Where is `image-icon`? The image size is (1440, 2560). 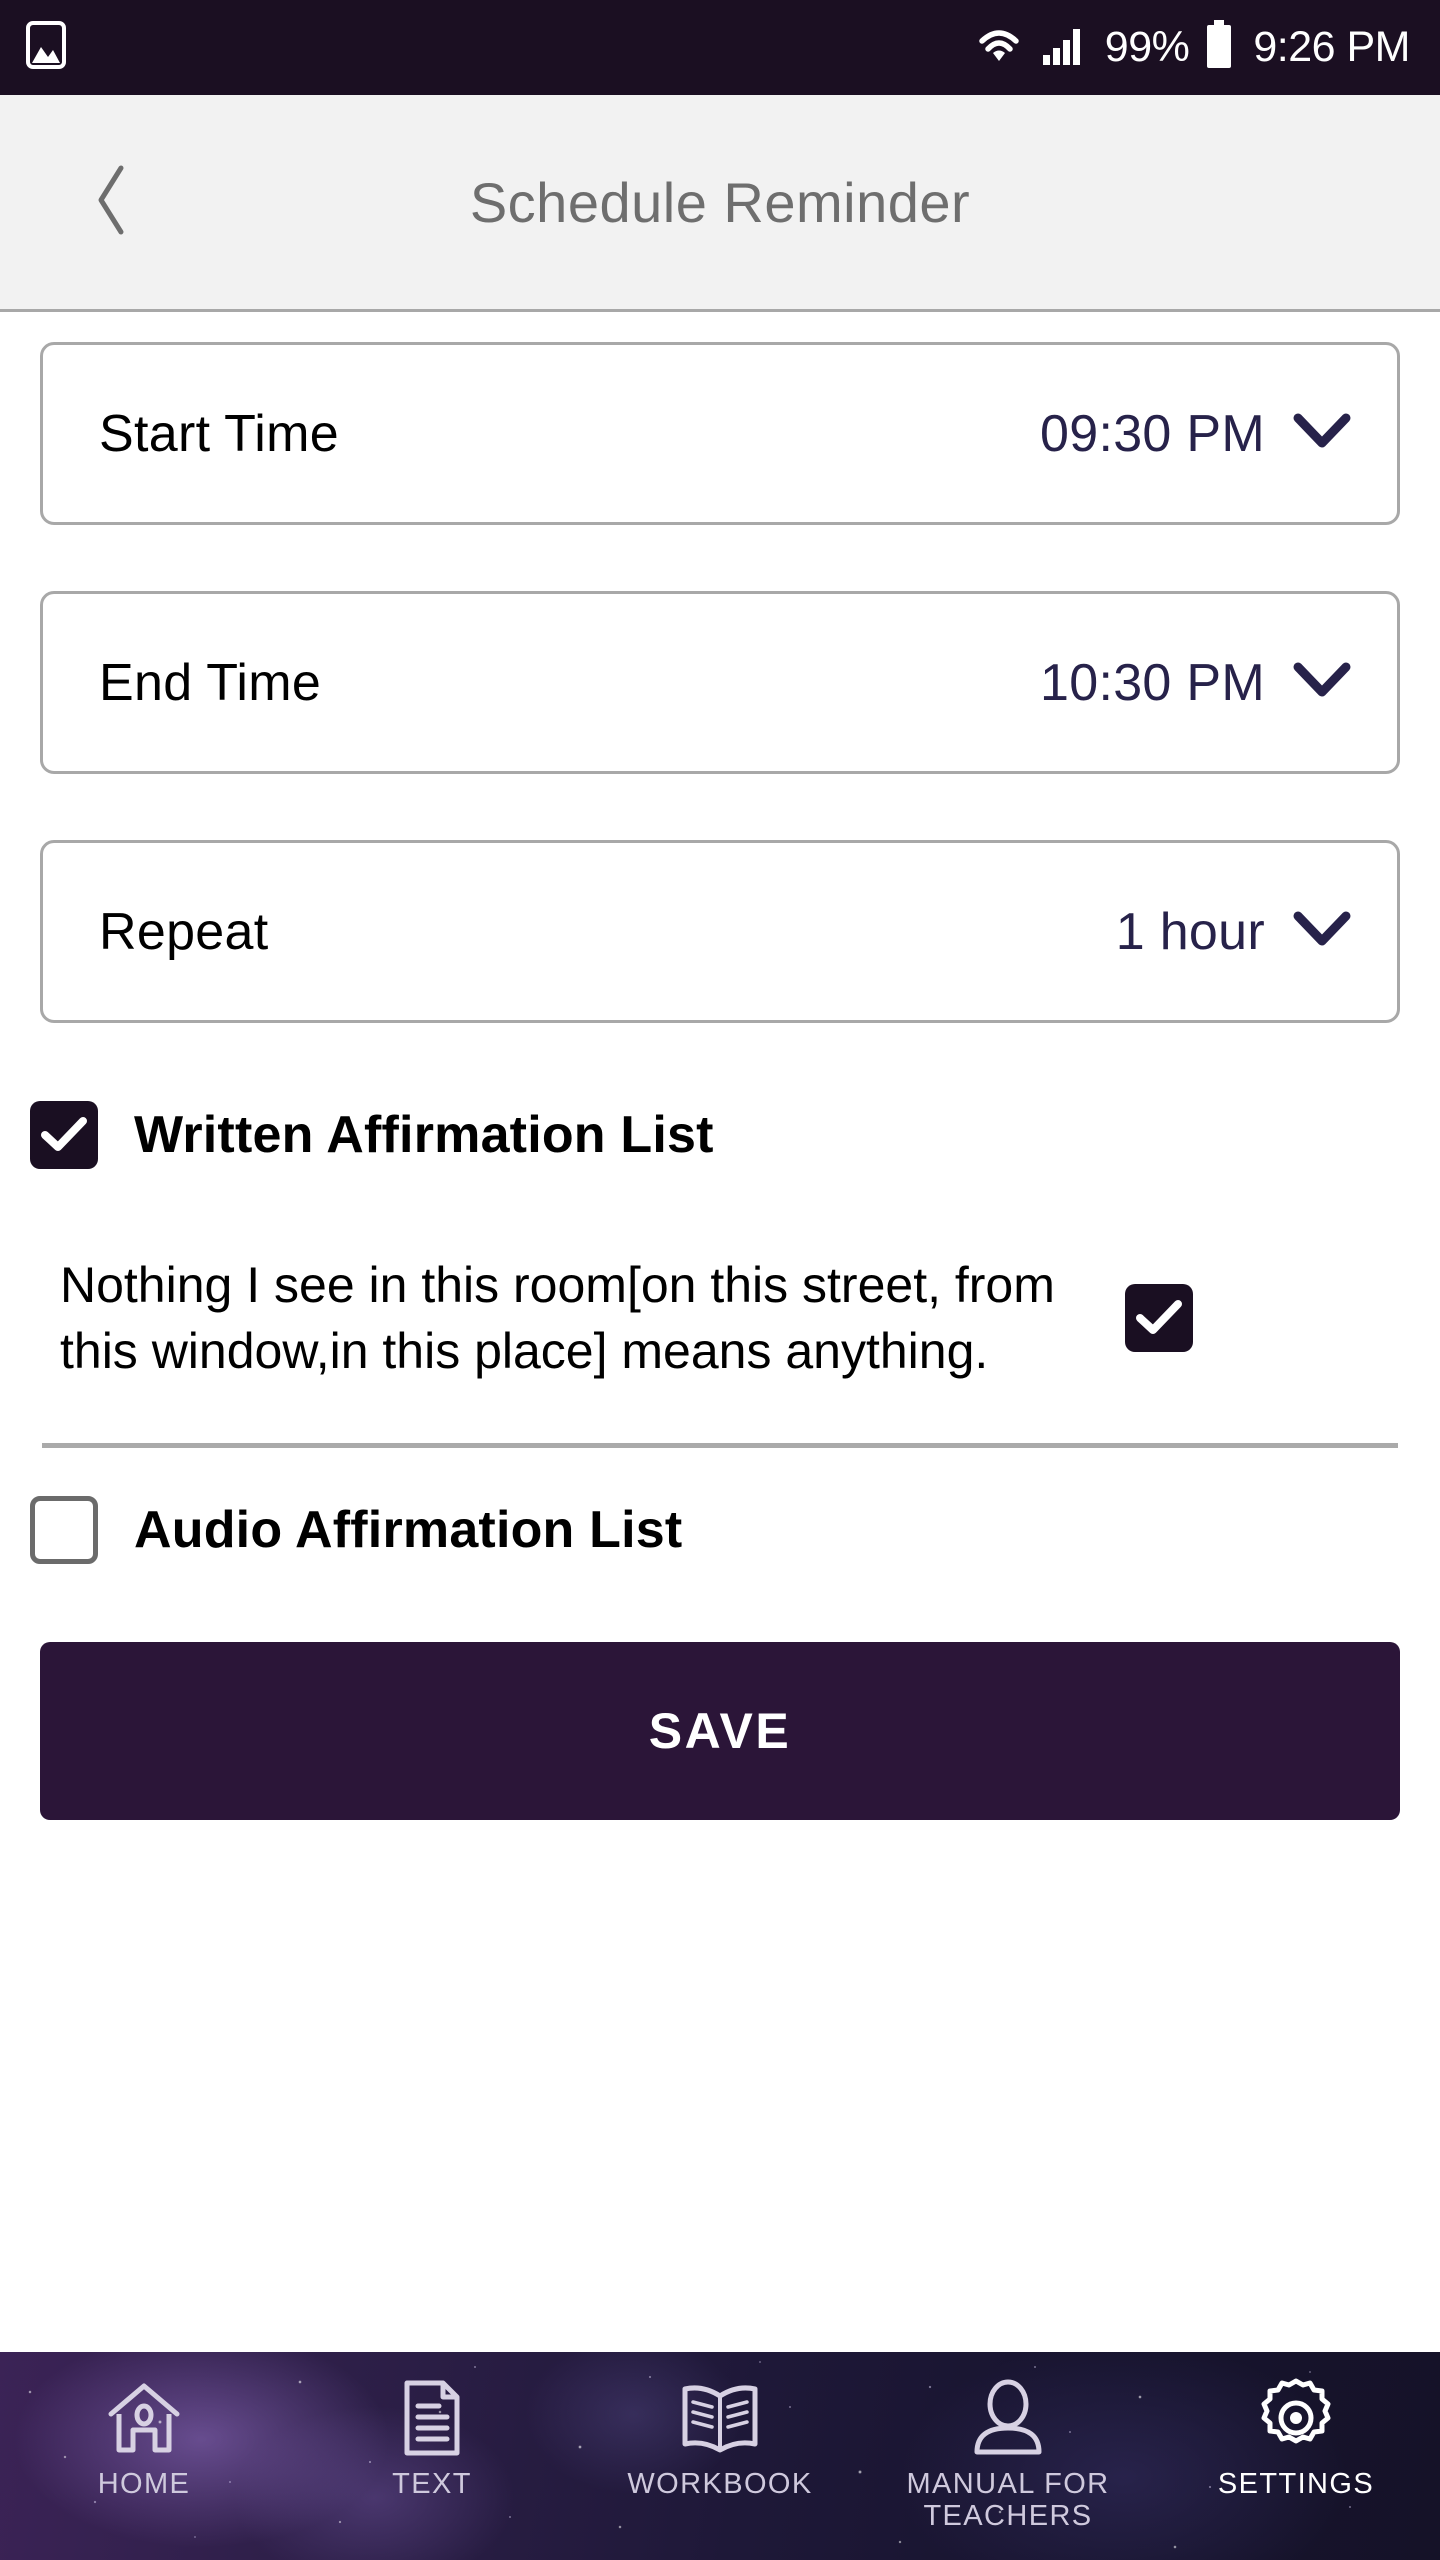 image-icon is located at coordinates (46, 47).